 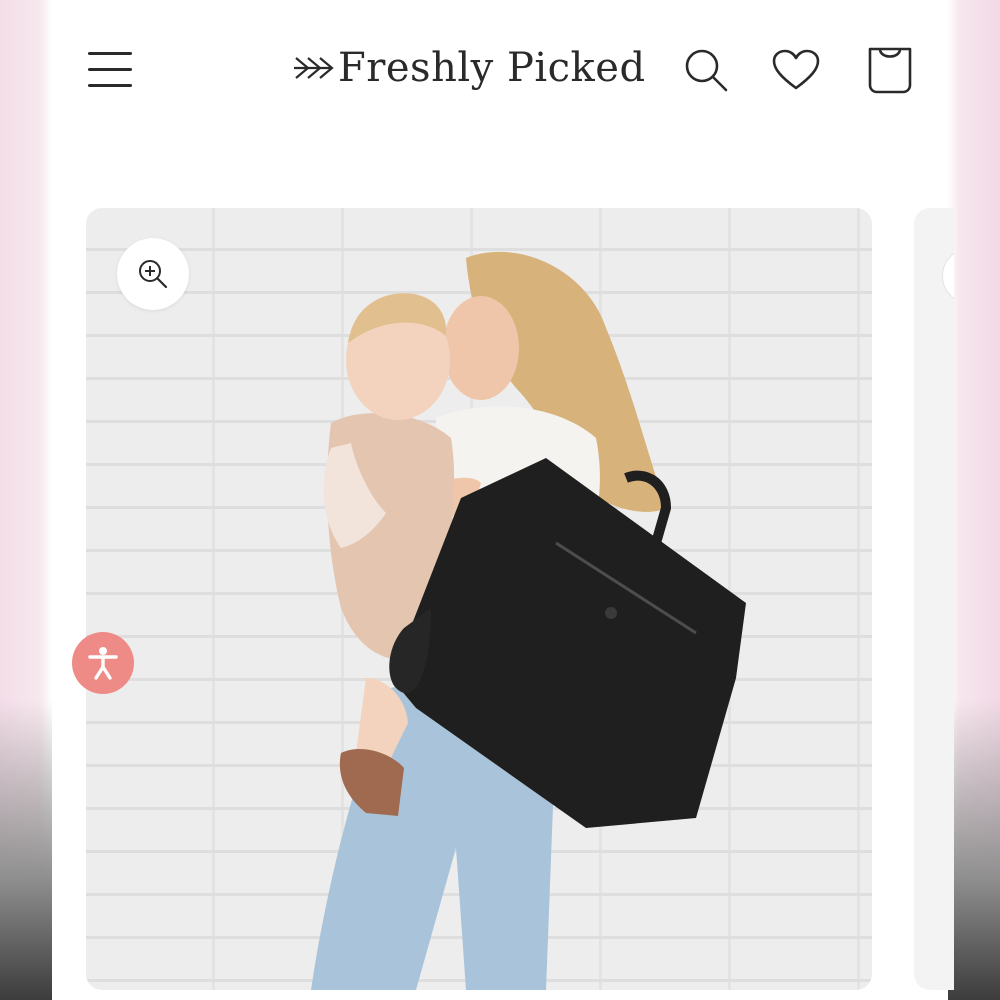 I want to click on right-edge-backdrop, so click(x=974, y=850).